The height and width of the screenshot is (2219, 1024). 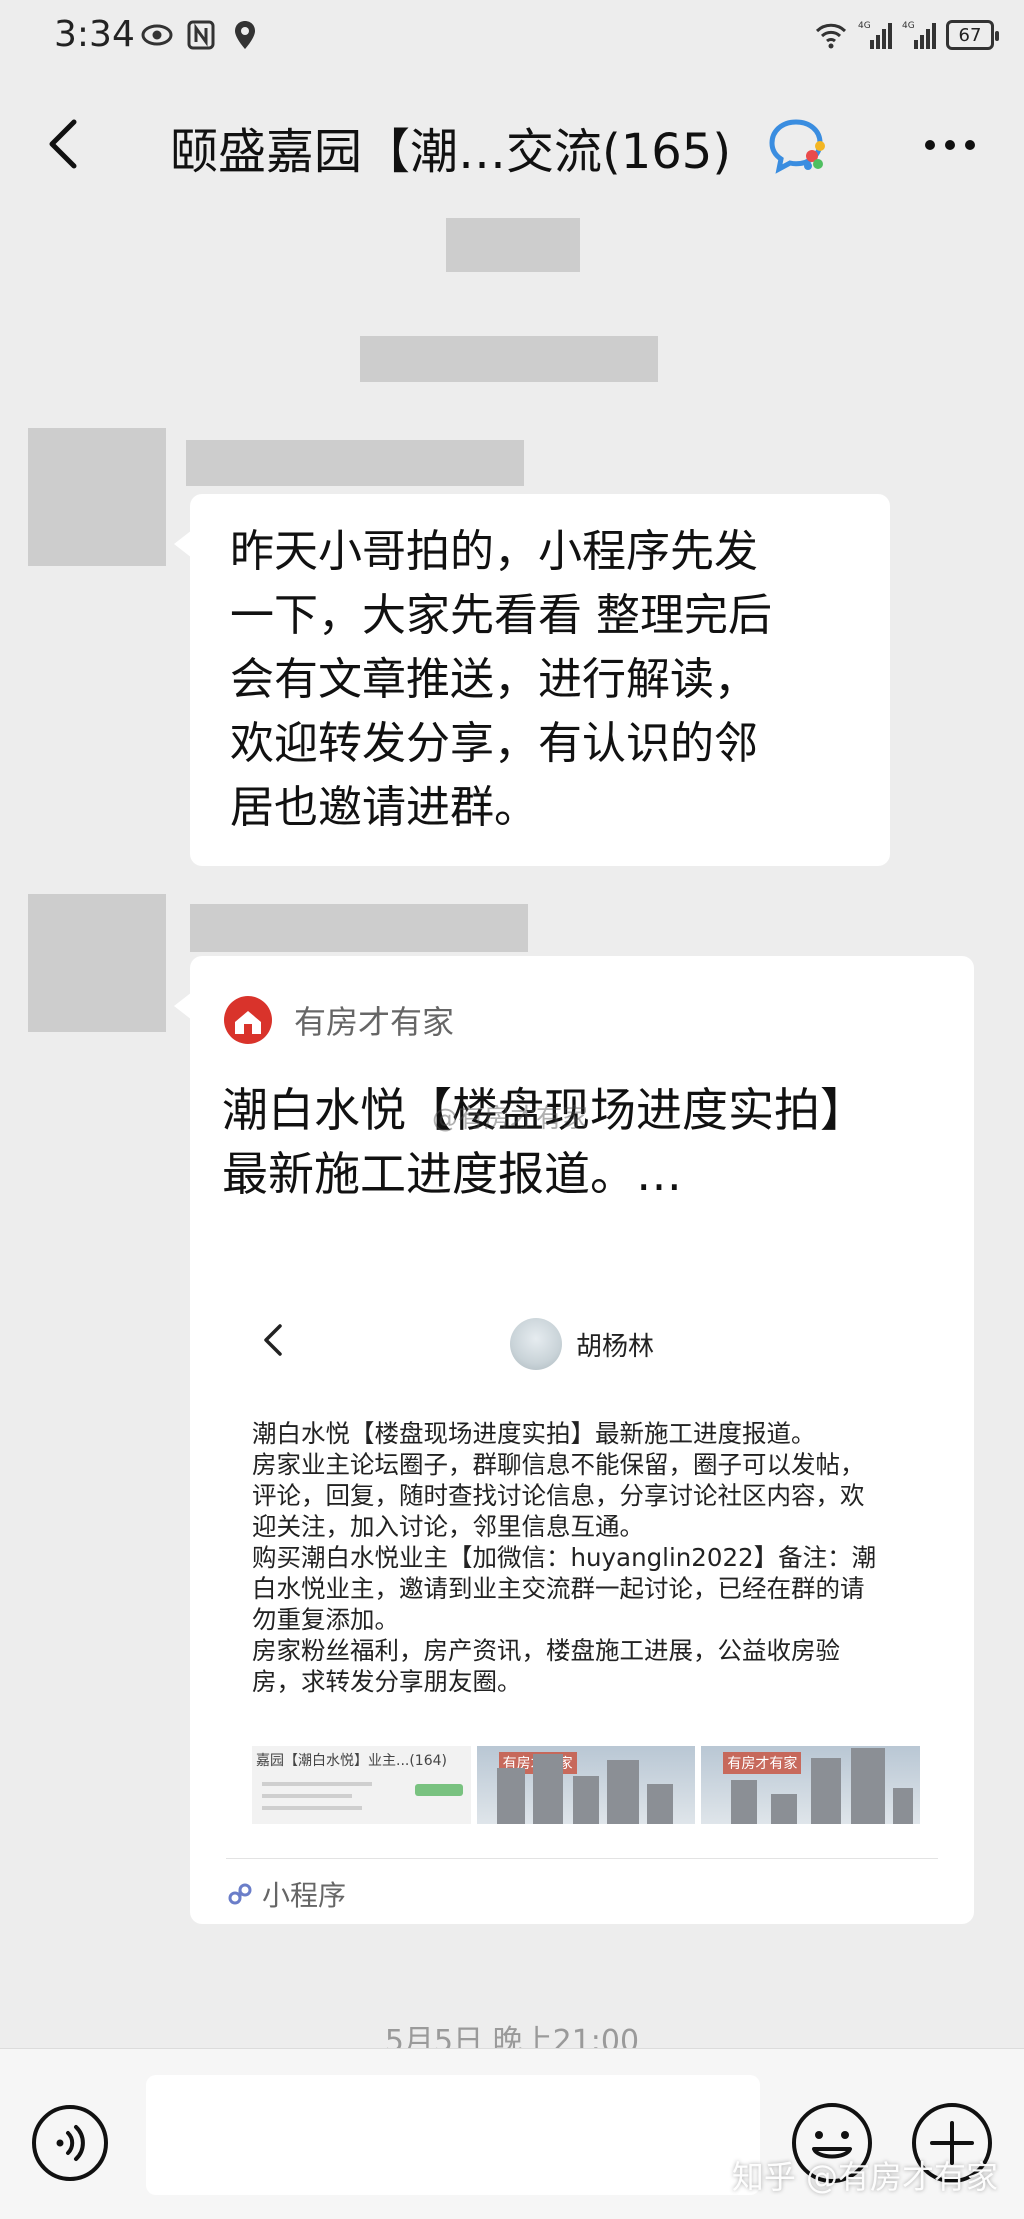 I want to click on battery-icon: 67, so click(x=972, y=35).